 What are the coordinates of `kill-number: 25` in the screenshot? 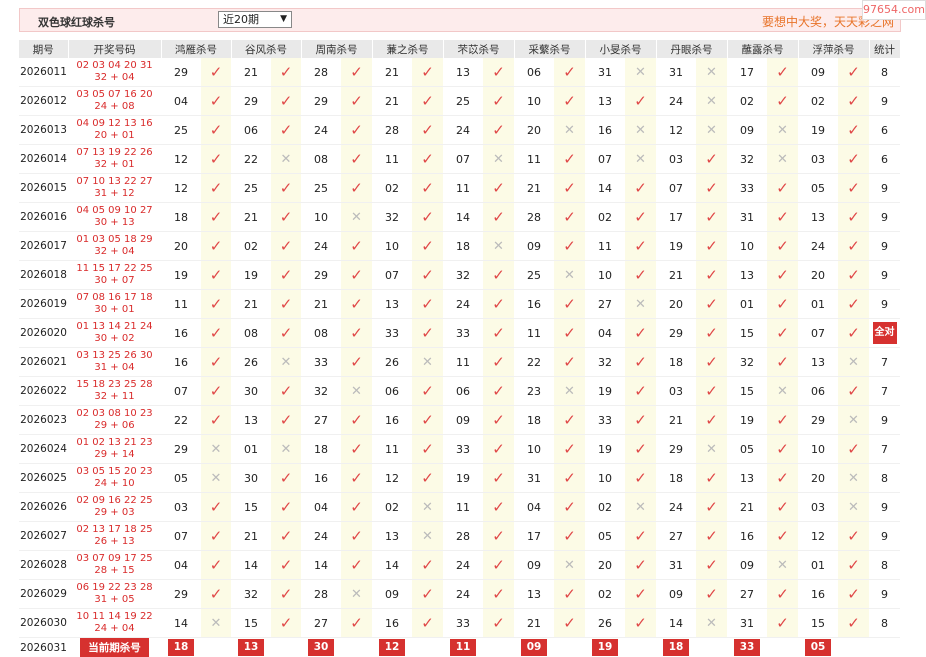 It's located at (321, 188).